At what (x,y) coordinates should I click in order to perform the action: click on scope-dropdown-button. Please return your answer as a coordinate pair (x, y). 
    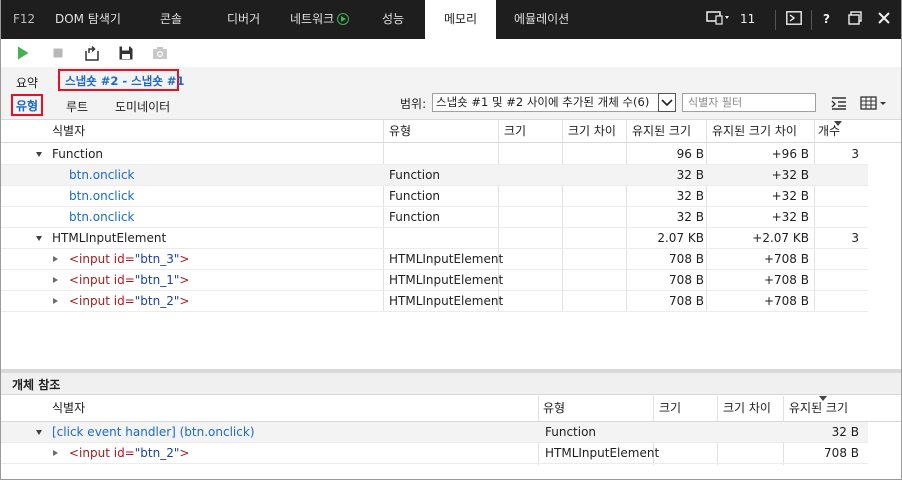
    Looking at the image, I should click on (667, 102).